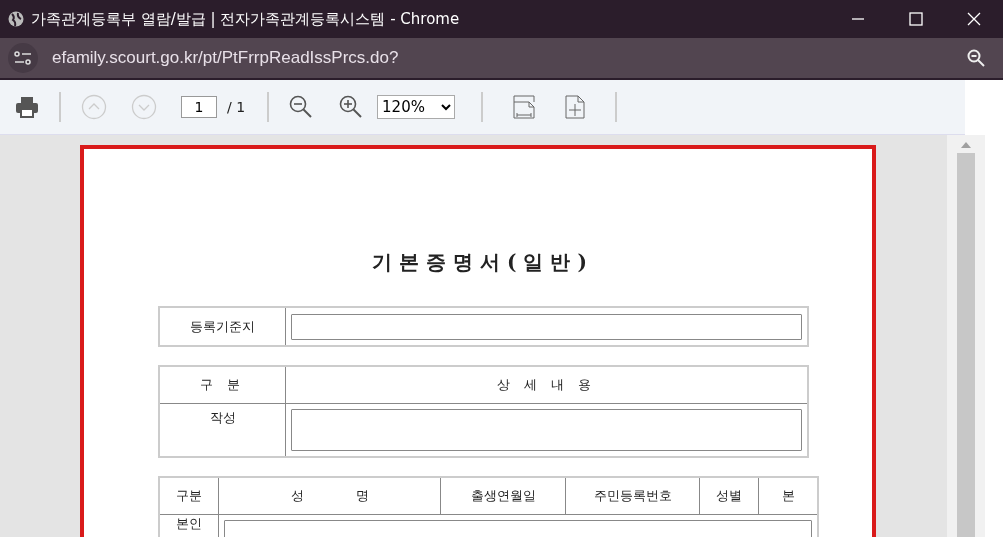  Describe the element at coordinates (916, 19) in the screenshot. I see `maximize-icon` at that location.